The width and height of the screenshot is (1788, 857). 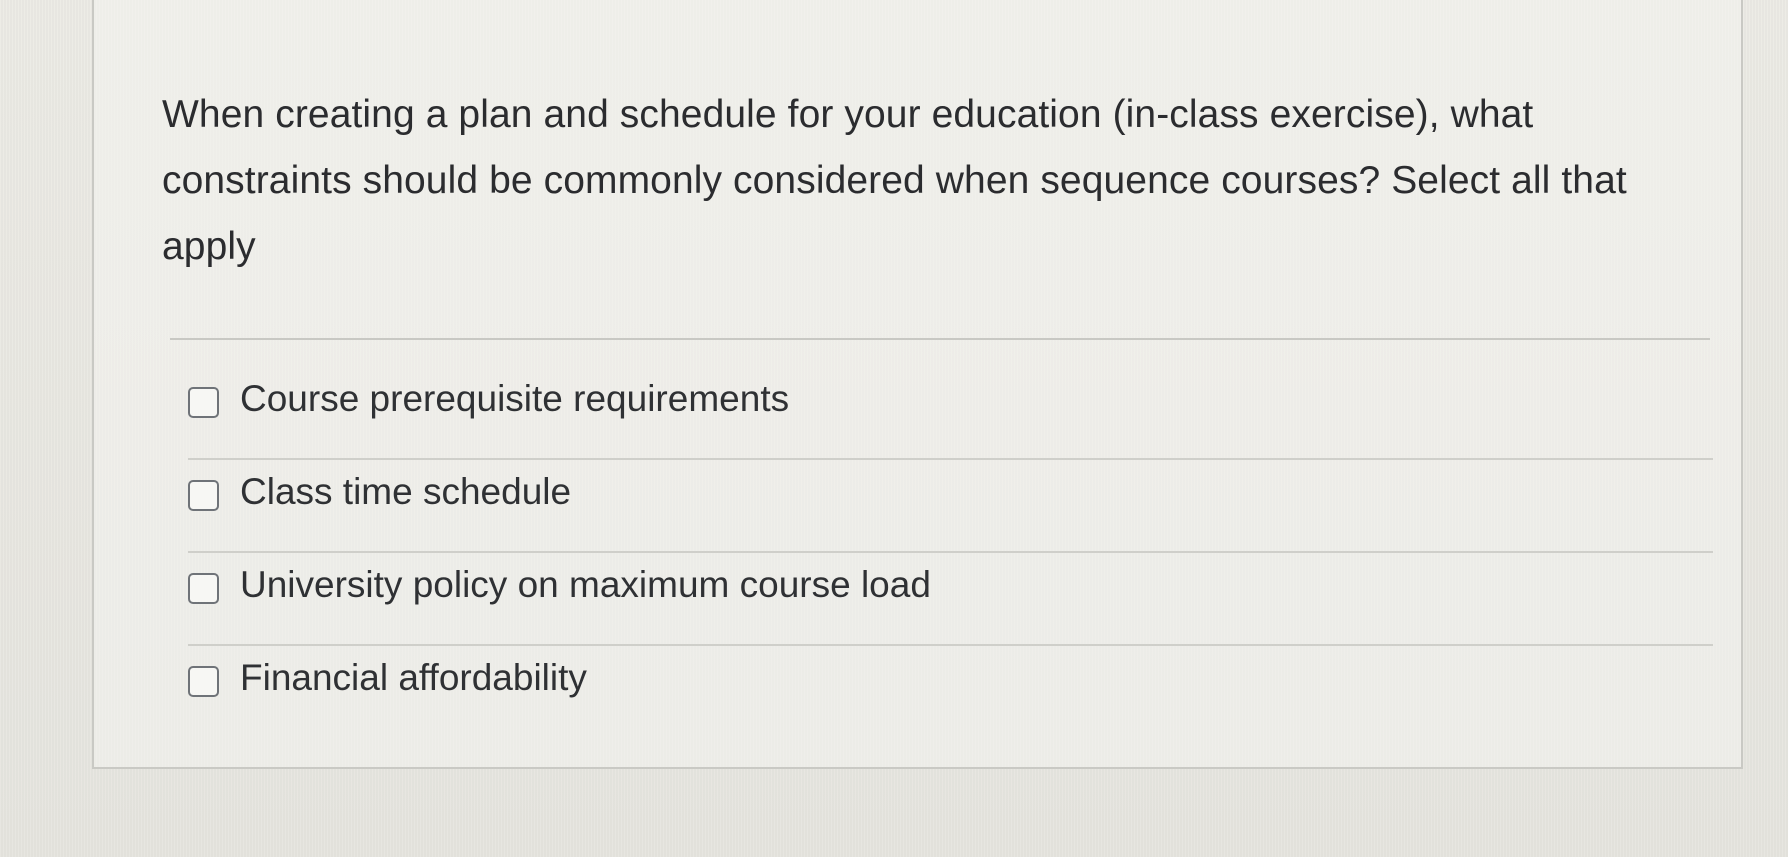 I want to click on choice-label: Financial affordability, so click(x=413, y=677).